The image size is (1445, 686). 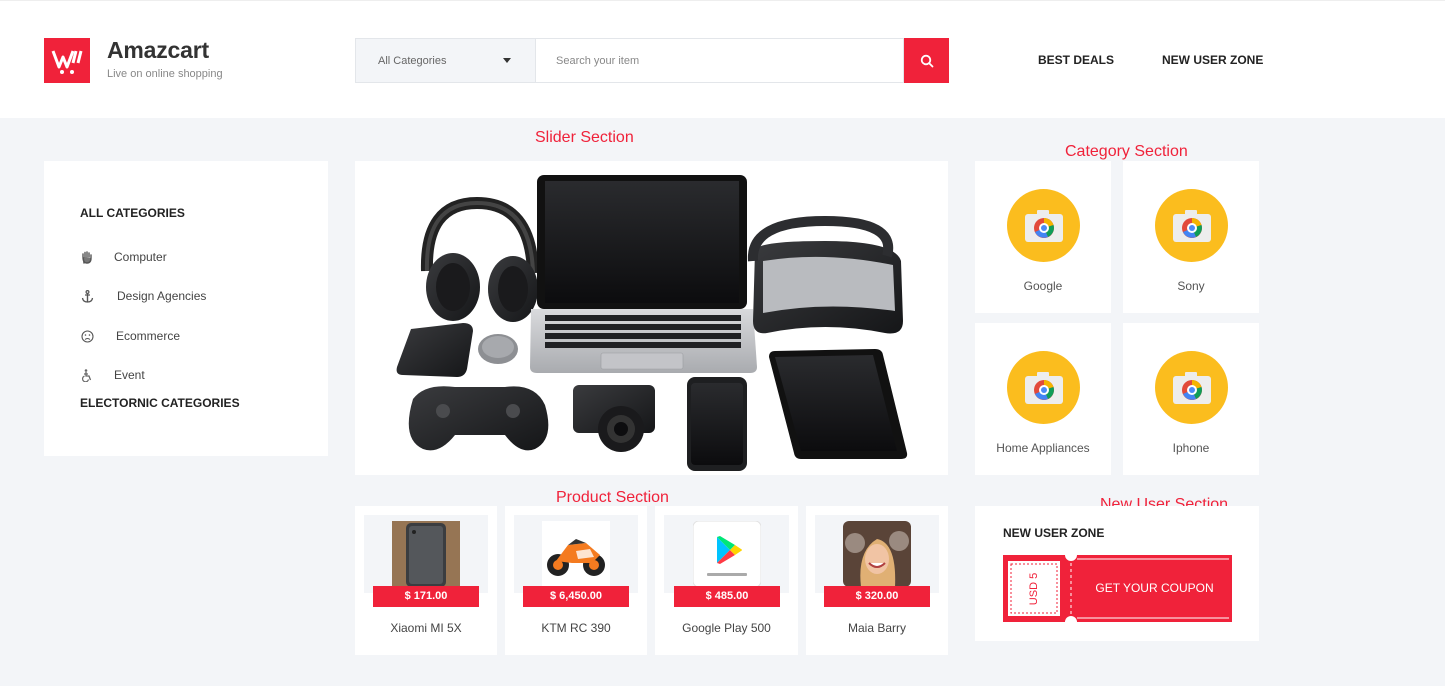 What do you see at coordinates (434, 350) in the screenshot?
I see `router-image` at bounding box center [434, 350].